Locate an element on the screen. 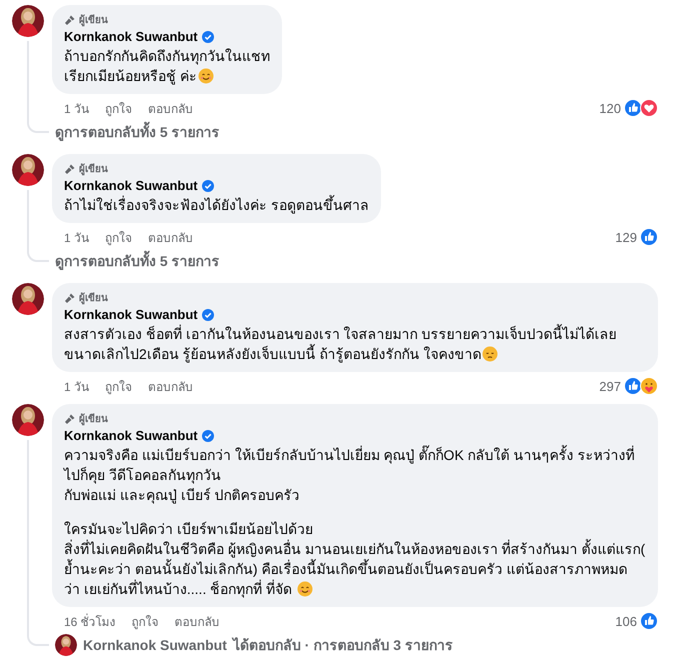 The height and width of the screenshot is (657, 700). reaction-count: 106 is located at coordinates (626, 621).